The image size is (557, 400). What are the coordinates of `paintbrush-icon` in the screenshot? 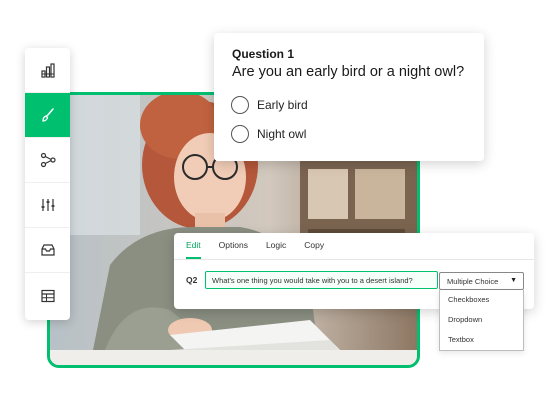 It's located at (47, 115).